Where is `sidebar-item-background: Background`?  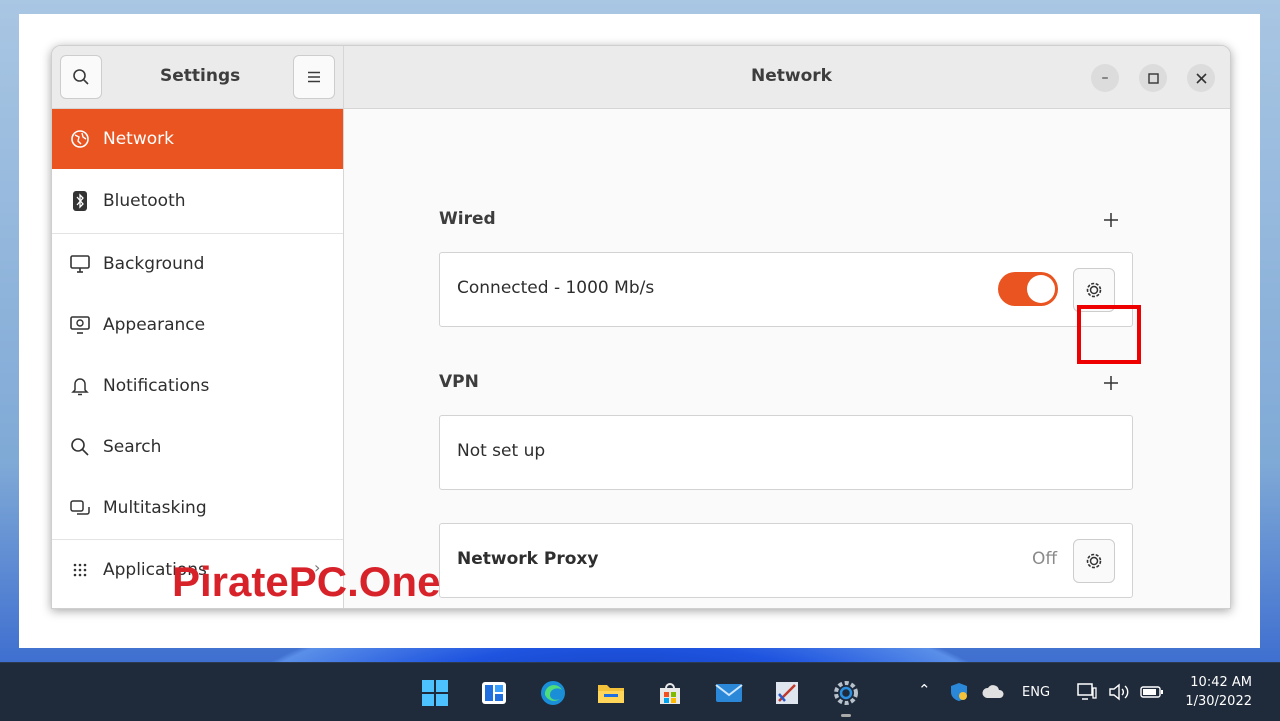 sidebar-item-background: Background is located at coordinates (197, 264).